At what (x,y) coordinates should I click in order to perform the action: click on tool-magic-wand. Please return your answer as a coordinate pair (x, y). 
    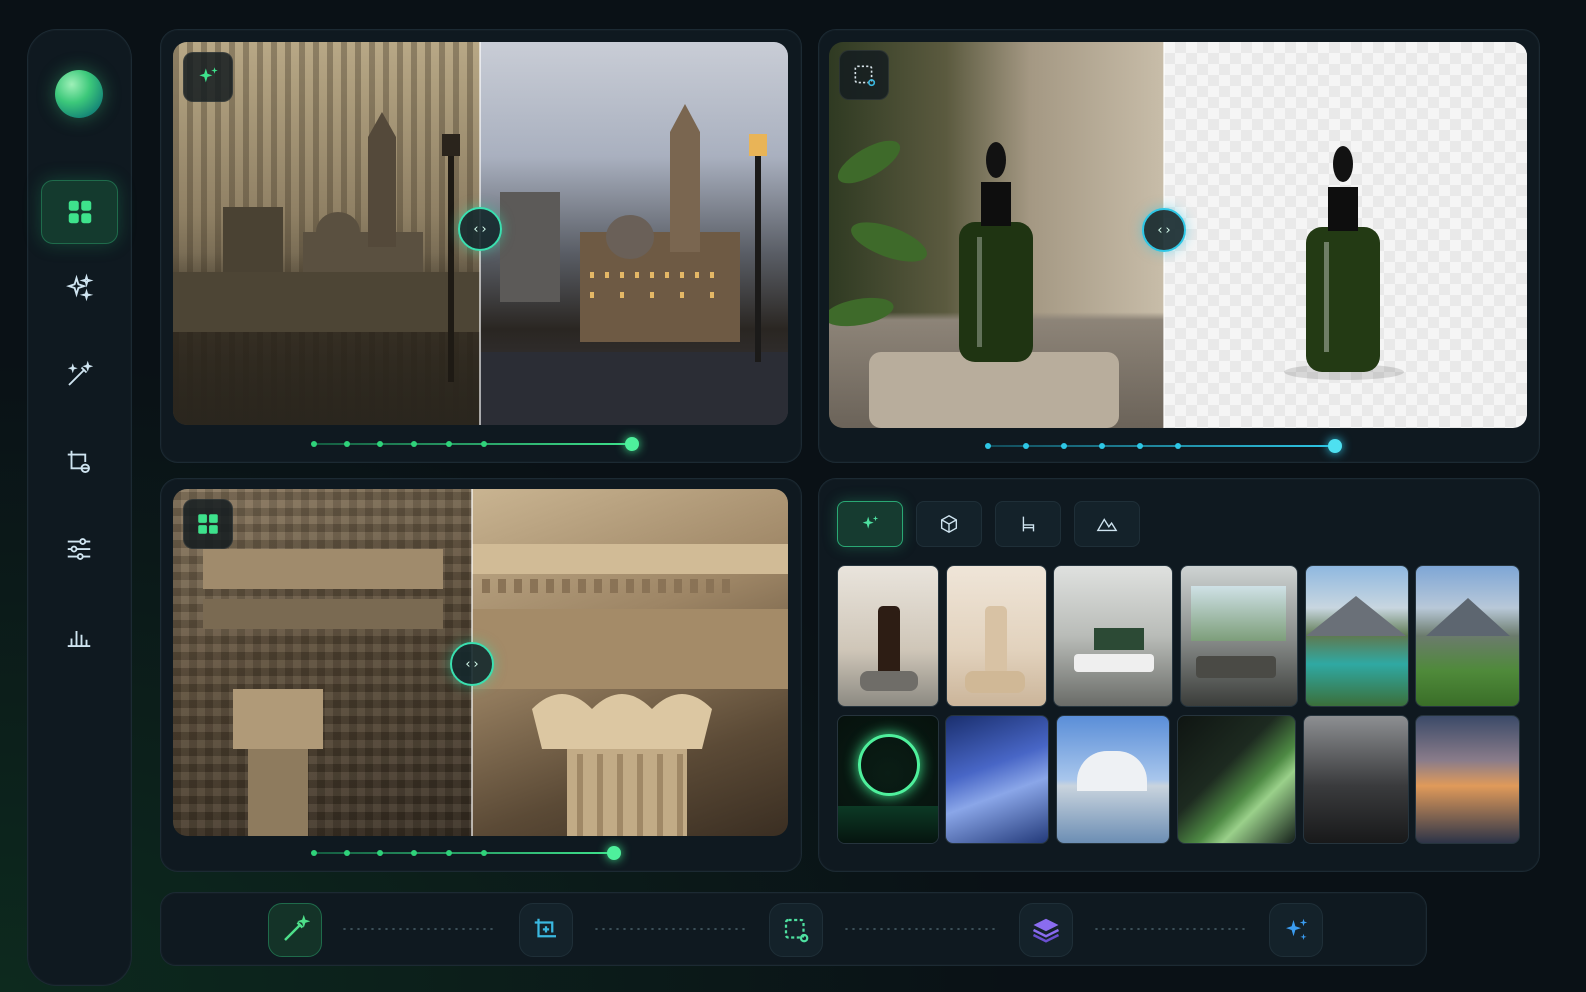
    Looking at the image, I should click on (295, 930).